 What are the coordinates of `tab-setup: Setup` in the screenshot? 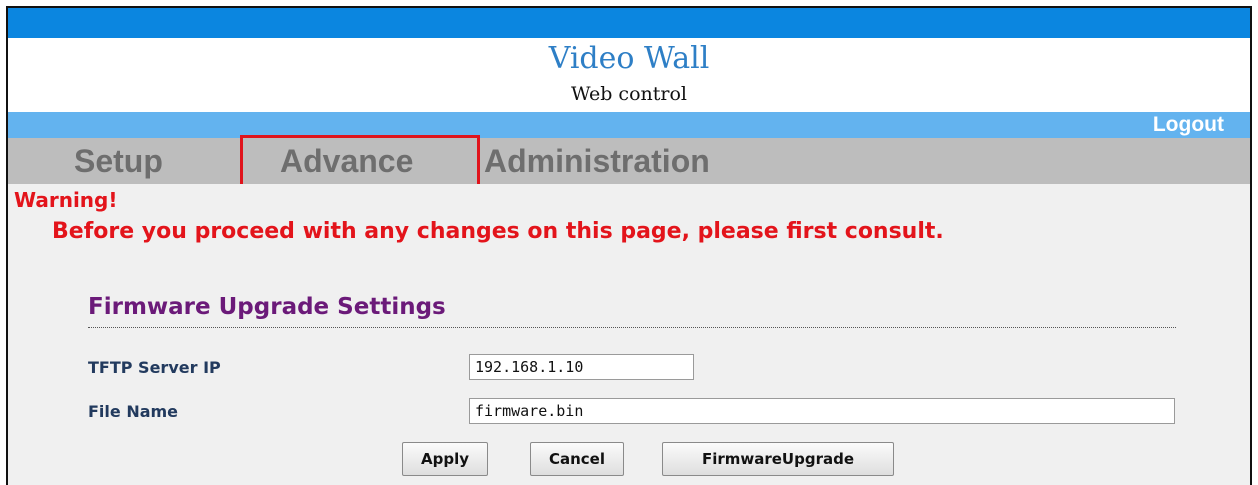 It's located at (118, 161).